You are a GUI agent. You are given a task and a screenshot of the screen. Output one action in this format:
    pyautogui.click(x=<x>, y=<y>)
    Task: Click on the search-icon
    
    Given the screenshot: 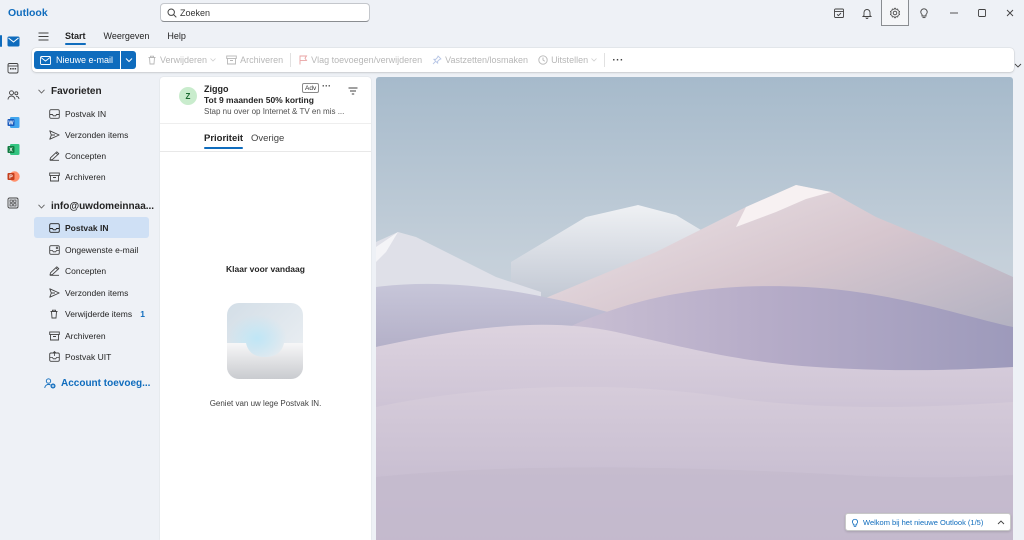 What is the action you would take?
    pyautogui.click(x=172, y=12)
    